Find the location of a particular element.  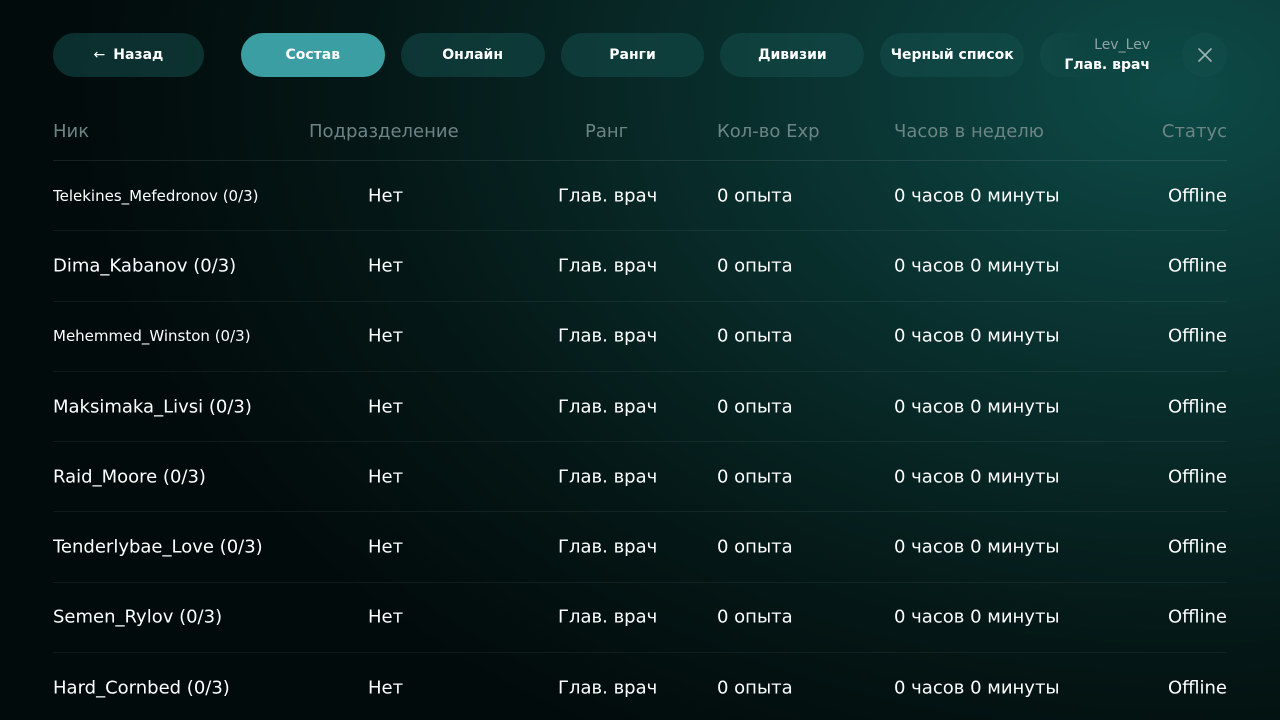

tab-label: Онлайн is located at coordinates (473, 55).